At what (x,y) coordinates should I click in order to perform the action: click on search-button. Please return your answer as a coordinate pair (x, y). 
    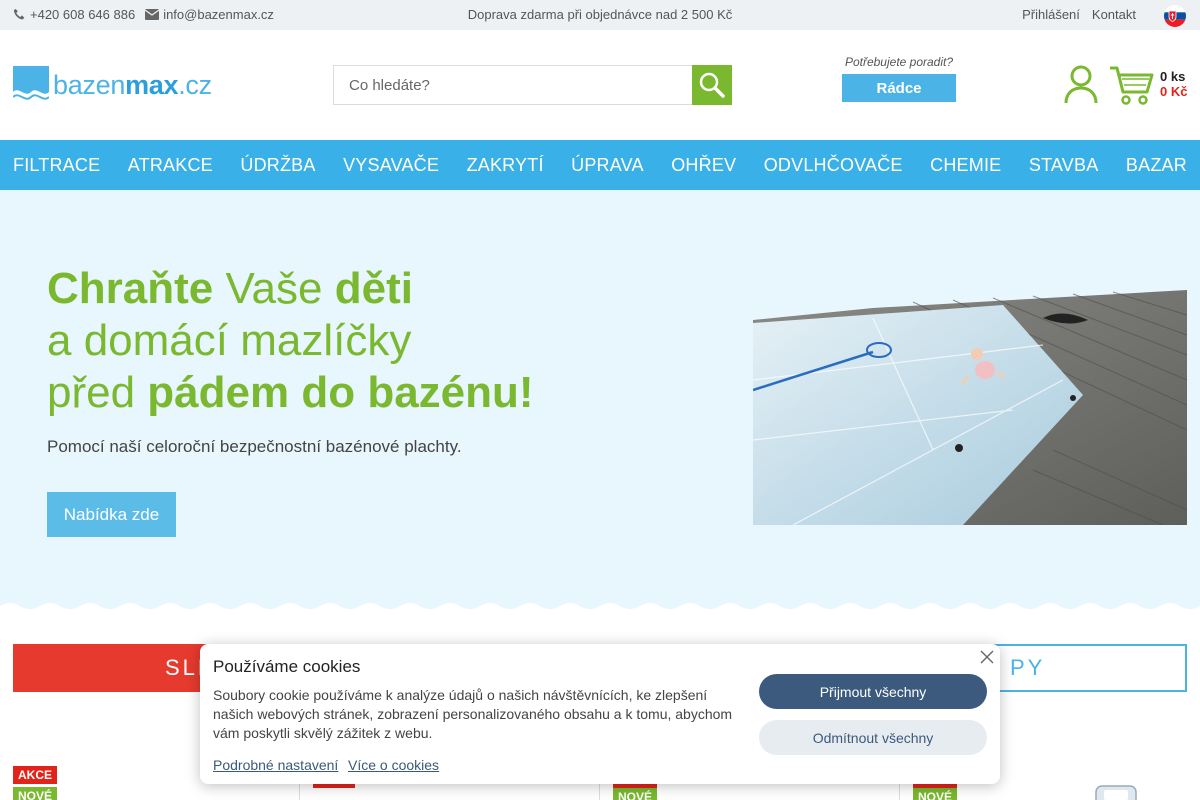
    Looking at the image, I should click on (712, 85).